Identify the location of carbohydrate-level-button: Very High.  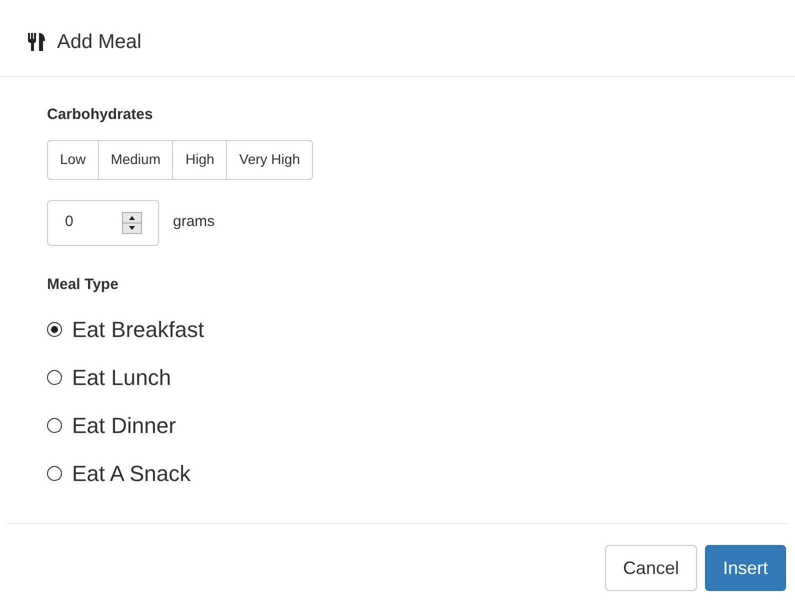
(269, 159).